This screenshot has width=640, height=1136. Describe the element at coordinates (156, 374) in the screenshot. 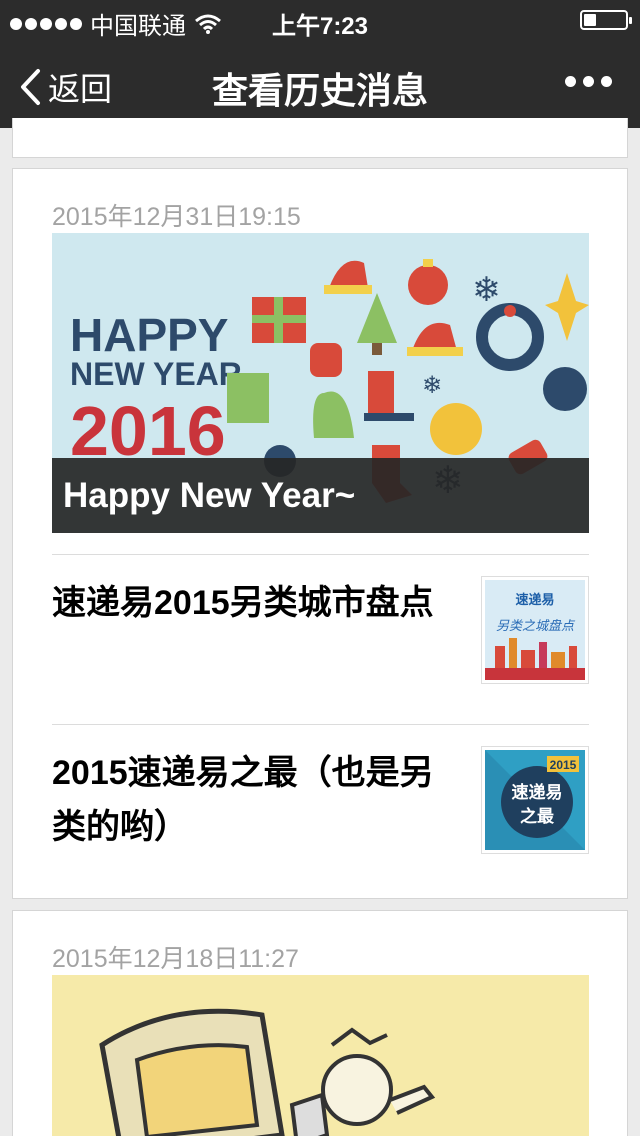

I see `cover-art-line2: NEW YEAR` at that location.